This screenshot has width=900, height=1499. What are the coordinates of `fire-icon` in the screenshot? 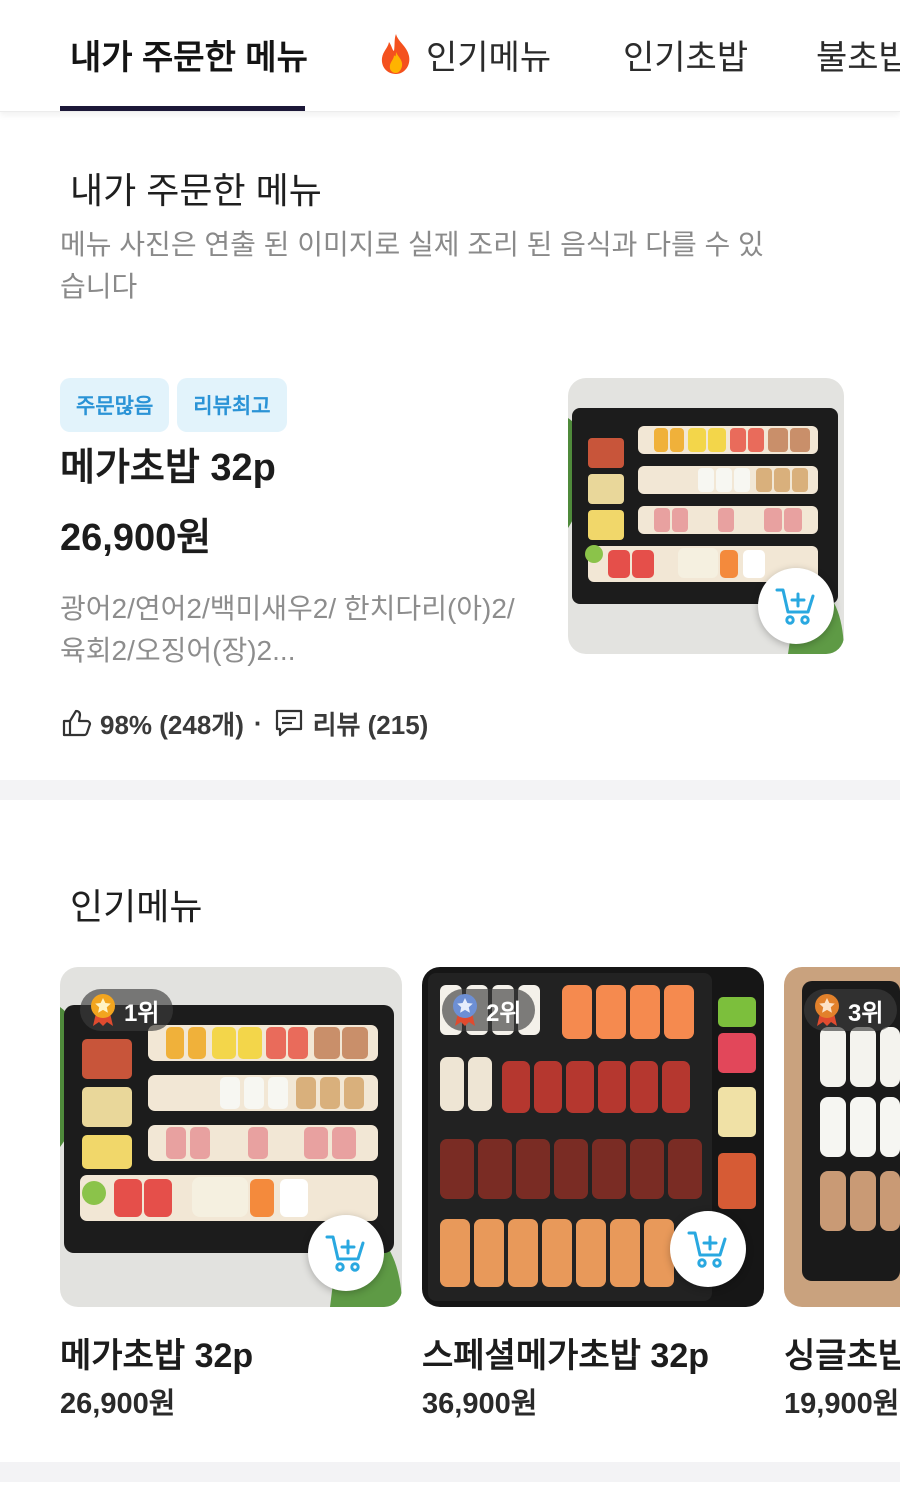 It's located at (395, 54).